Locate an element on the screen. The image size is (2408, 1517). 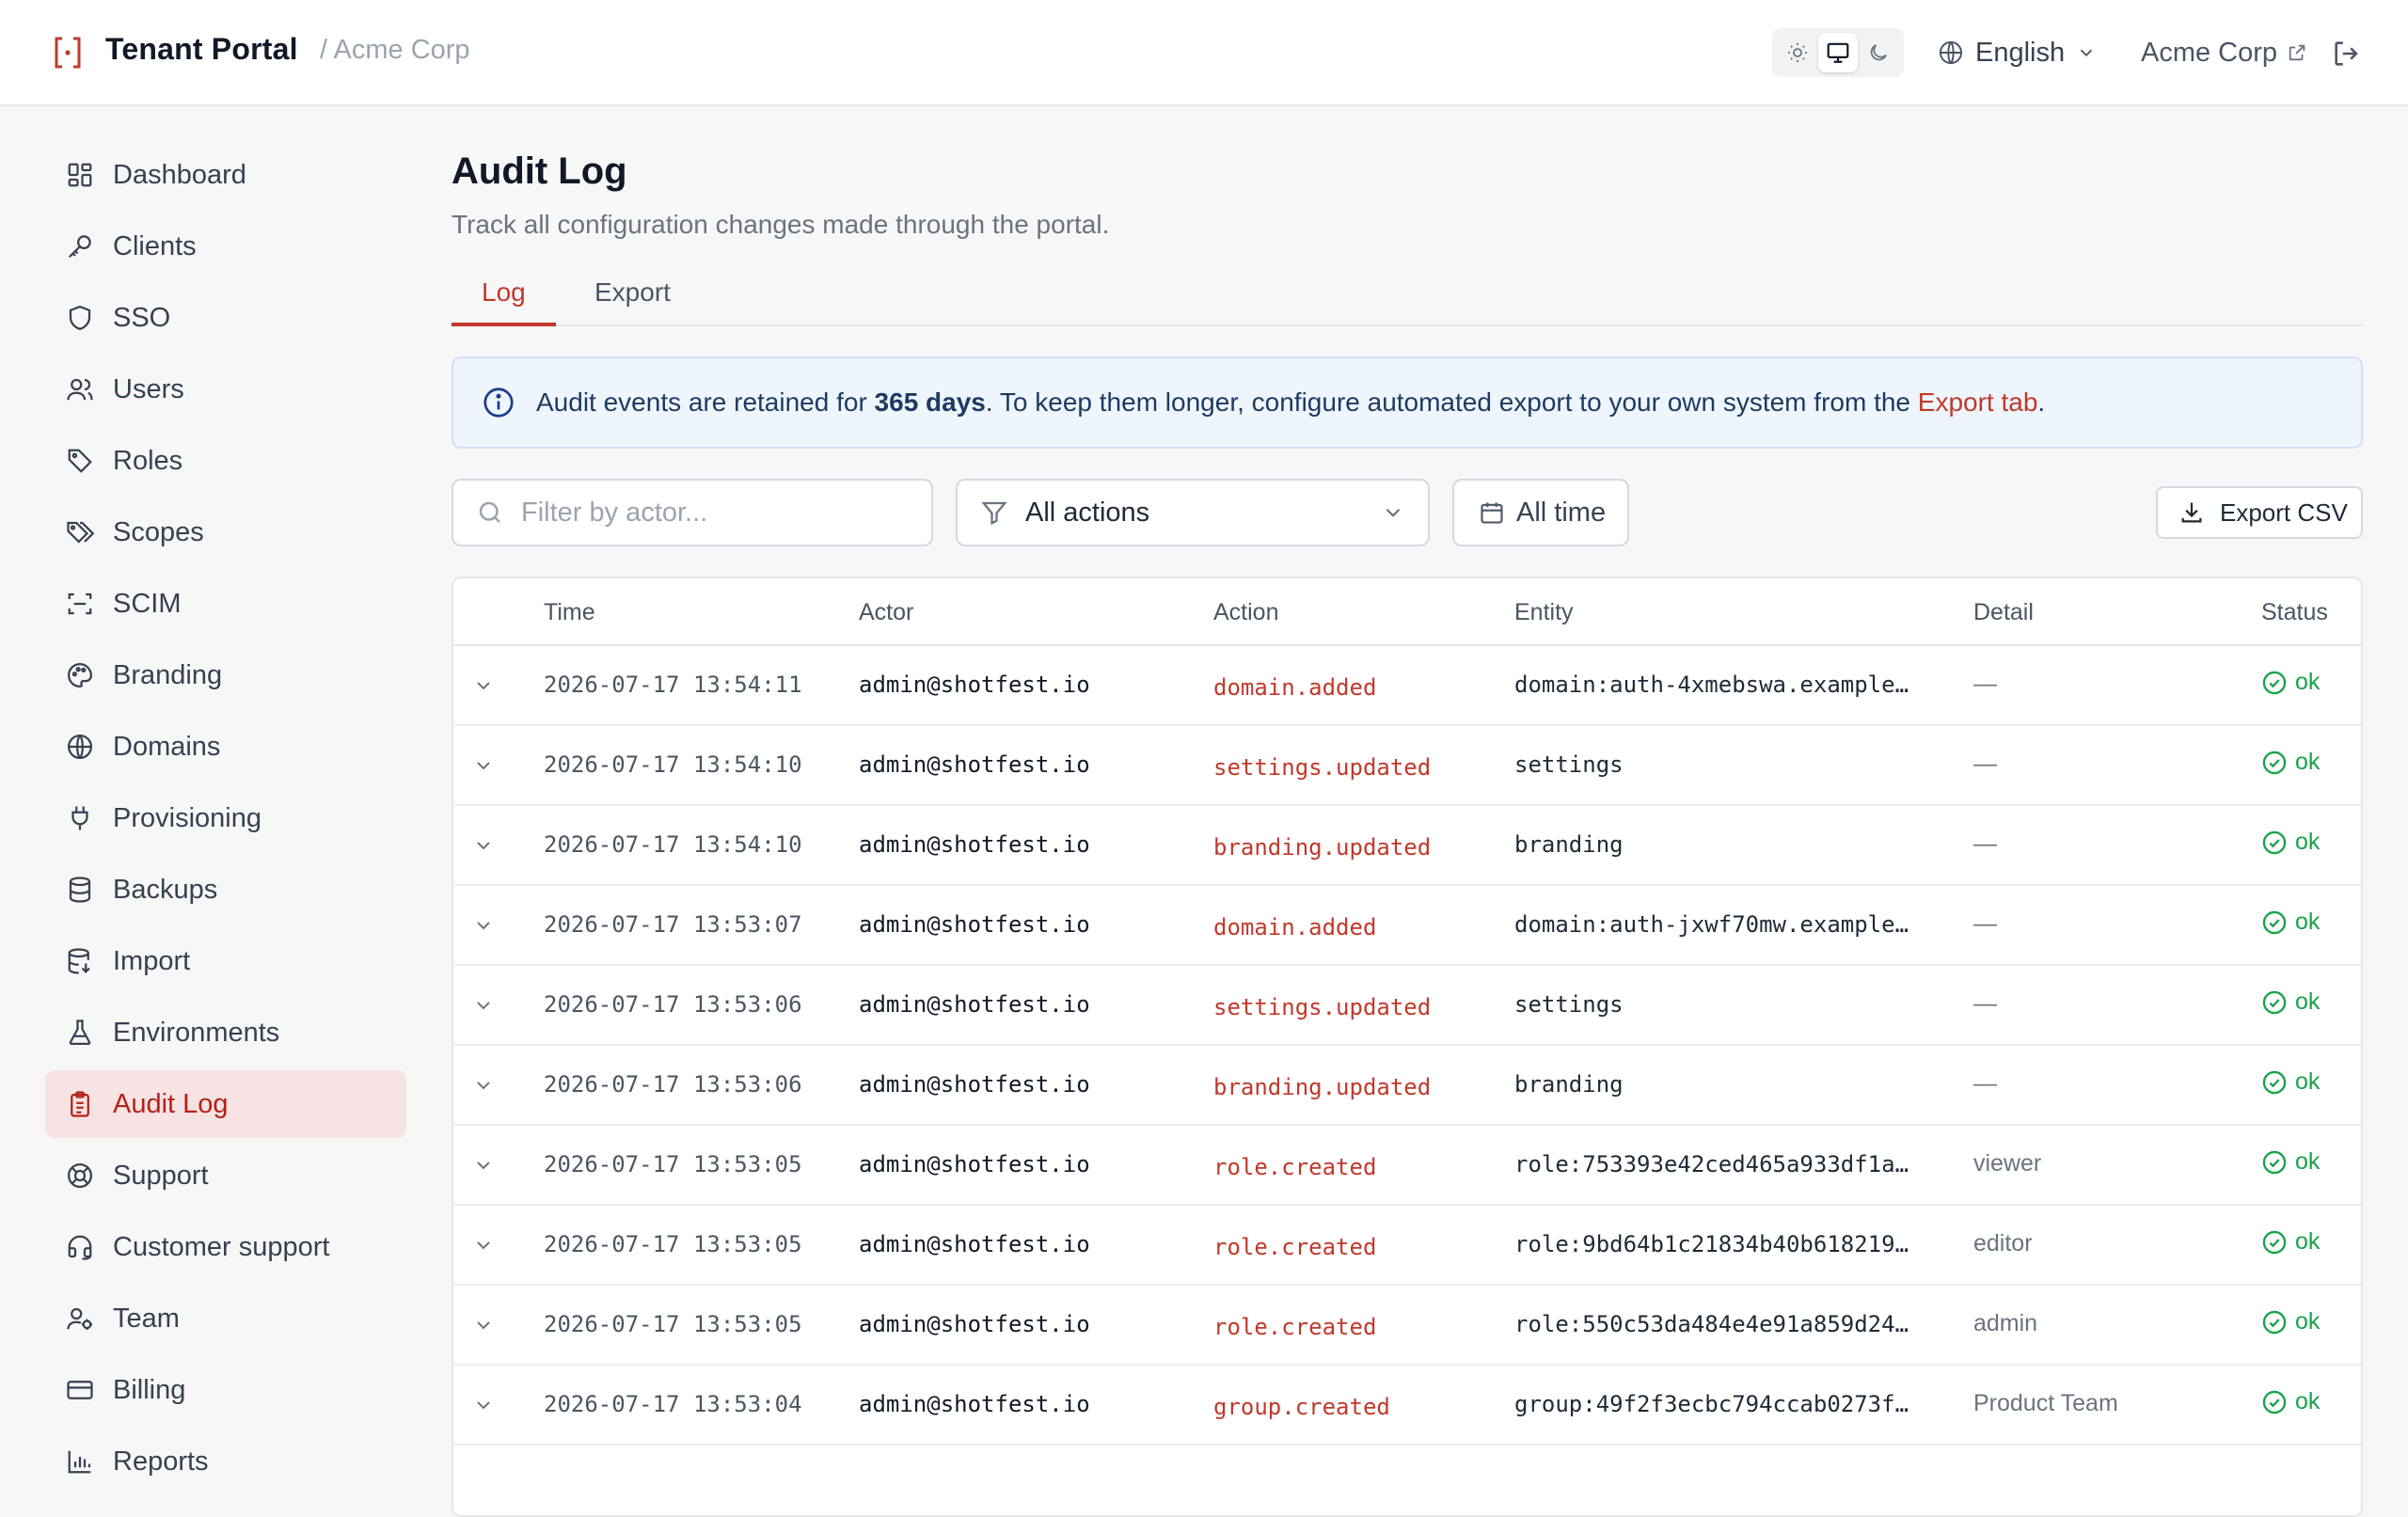
column-header-time: Time is located at coordinates (569, 612).